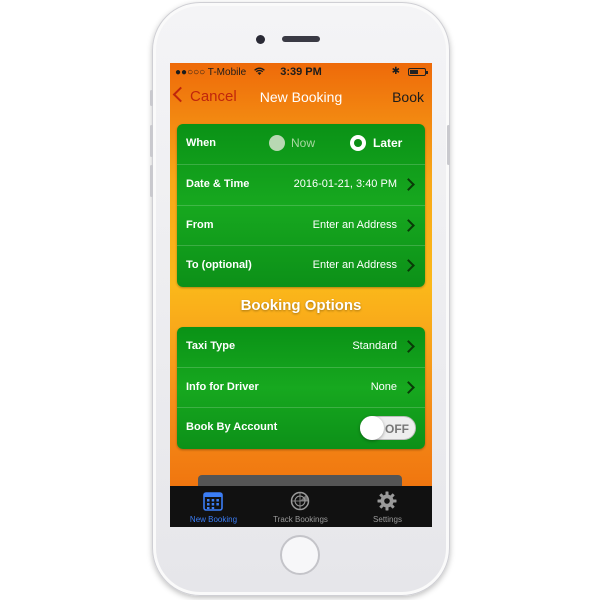 The image size is (600, 600). I want to click on battery-icon, so click(418, 72).